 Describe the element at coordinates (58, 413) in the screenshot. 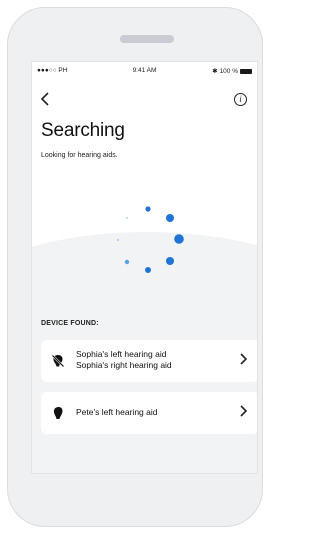

I see `hearing-aid-icon` at that location.